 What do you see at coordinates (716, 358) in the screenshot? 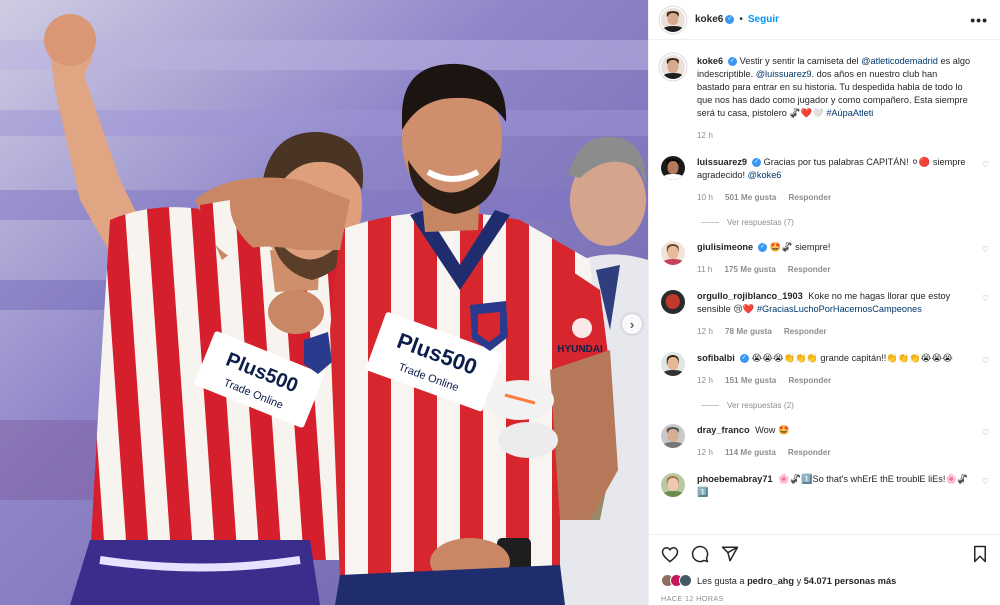
I see `comment-username: sofibalbi` at bounding box center [716, 358].